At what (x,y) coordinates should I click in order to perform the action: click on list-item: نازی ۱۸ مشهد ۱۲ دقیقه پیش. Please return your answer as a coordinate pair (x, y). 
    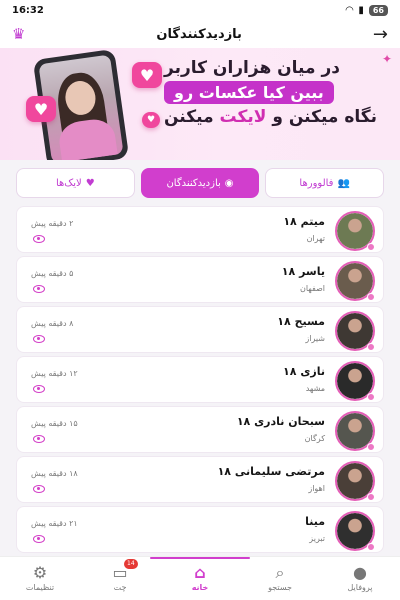
    Looking at the image, I should click on (200, 379).